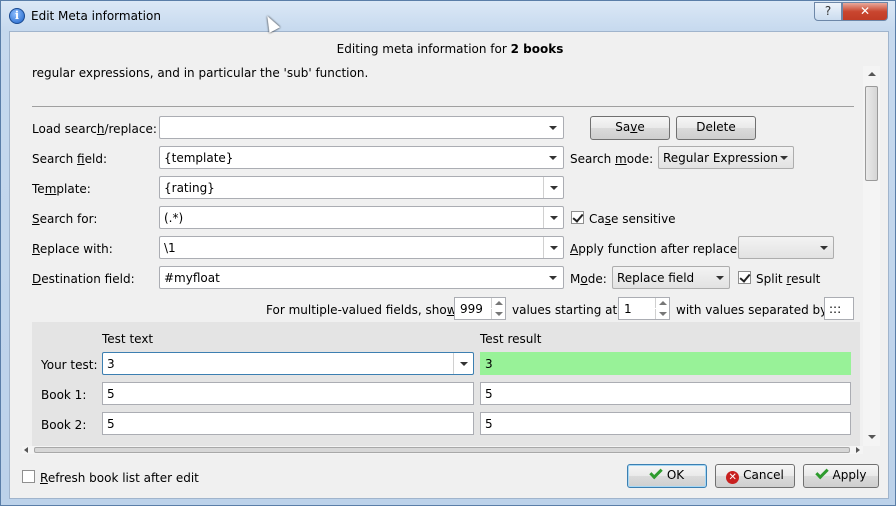 Image resolution: width=896 pixels, height=506 pixels. Describe the element at coordinates (744, 277) in the screenshot. I see `split-result-checkbox` at that location.